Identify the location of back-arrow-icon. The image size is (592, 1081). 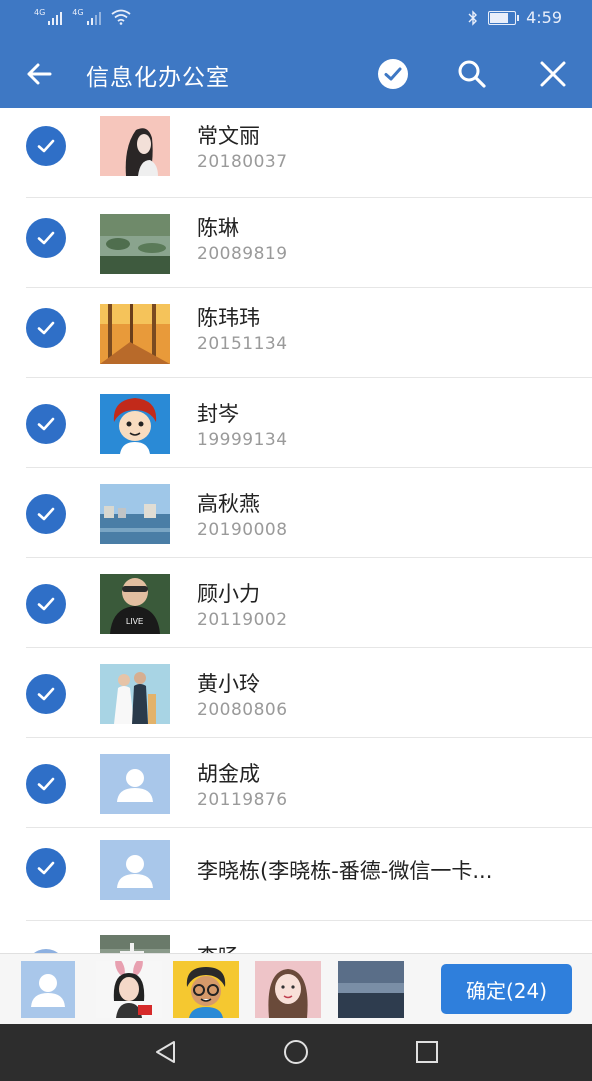
(39, 74).